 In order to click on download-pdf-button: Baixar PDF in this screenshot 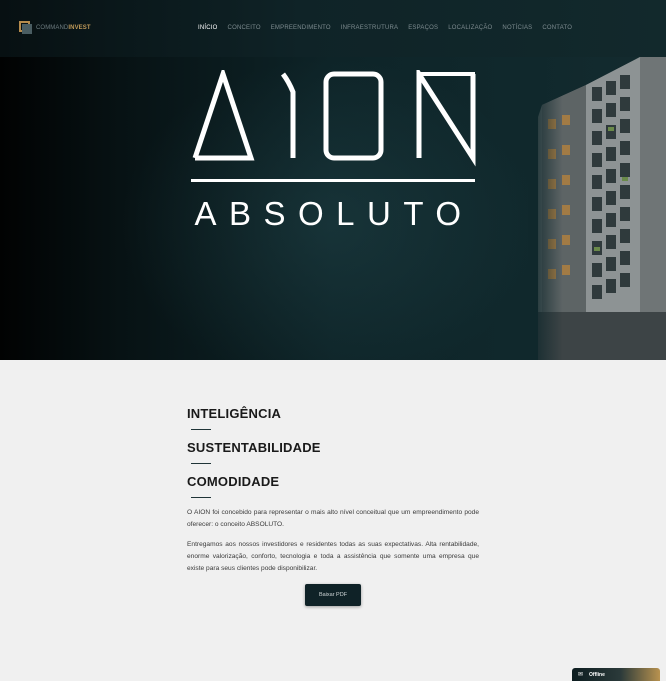, I will do `click(333, 595)`.